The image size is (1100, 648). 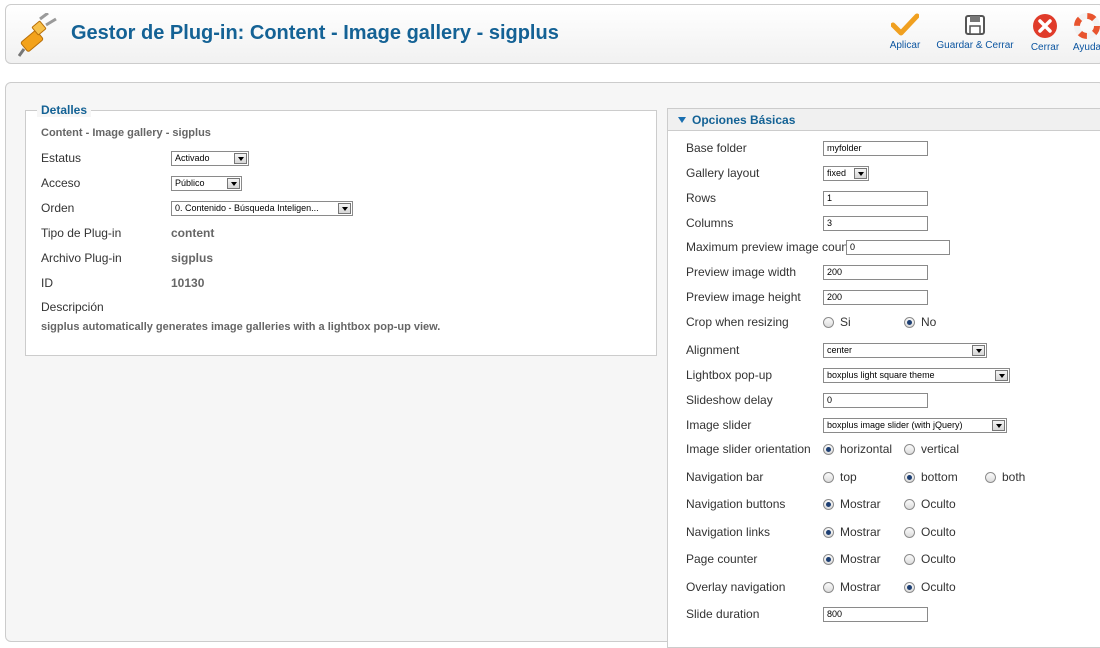 What do you see at coordinates (930, 559) in the screenshot?
I see `page-counter-hide-radio: Oculto` at bounding box center [930, 559].